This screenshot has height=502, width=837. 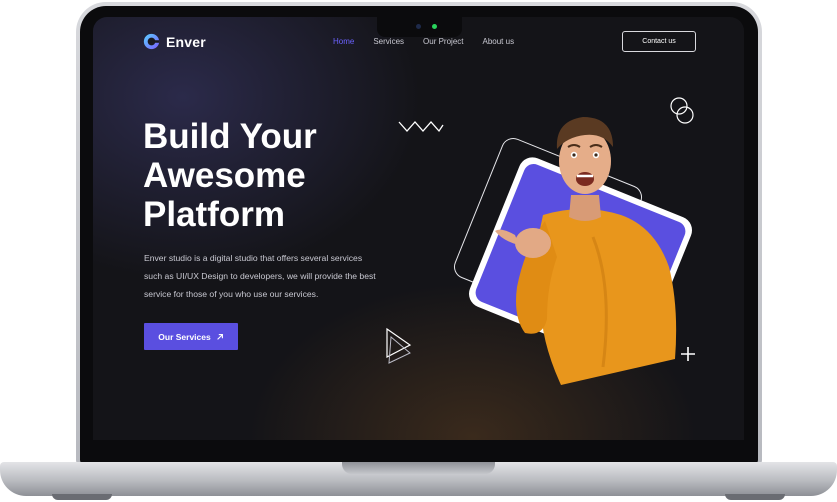 What do you see at coordinates (224, 175) in the screenshot?
I see `hero-title-line: Awesome` at bounding box center [224, 175].